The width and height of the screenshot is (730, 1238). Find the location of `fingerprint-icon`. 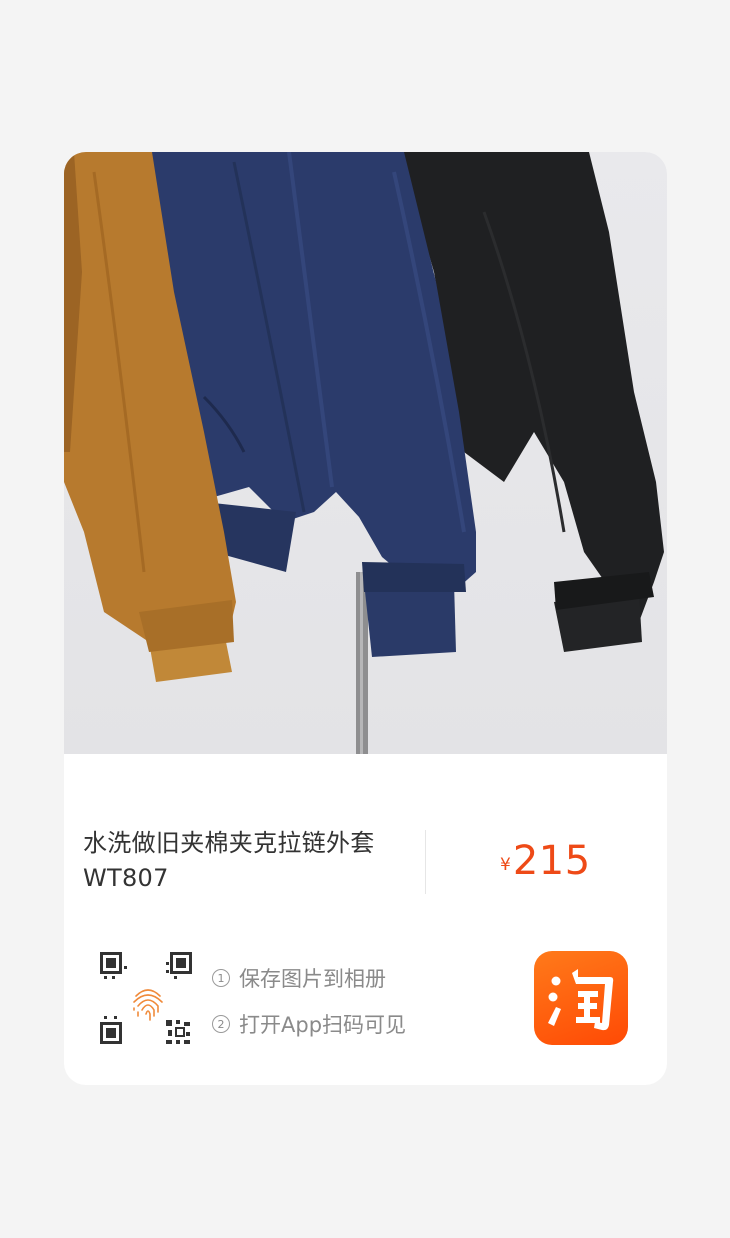

fingerprint-icon is located at coordinates (148, 1005).